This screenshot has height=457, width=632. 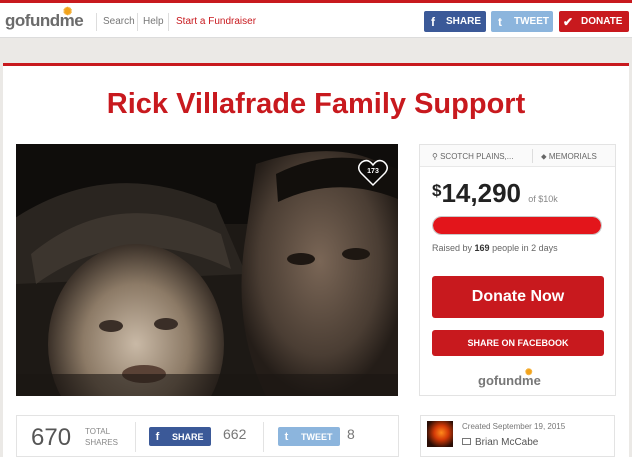 I want to click on amount-value: 14,290, so click(x=481, y=193).